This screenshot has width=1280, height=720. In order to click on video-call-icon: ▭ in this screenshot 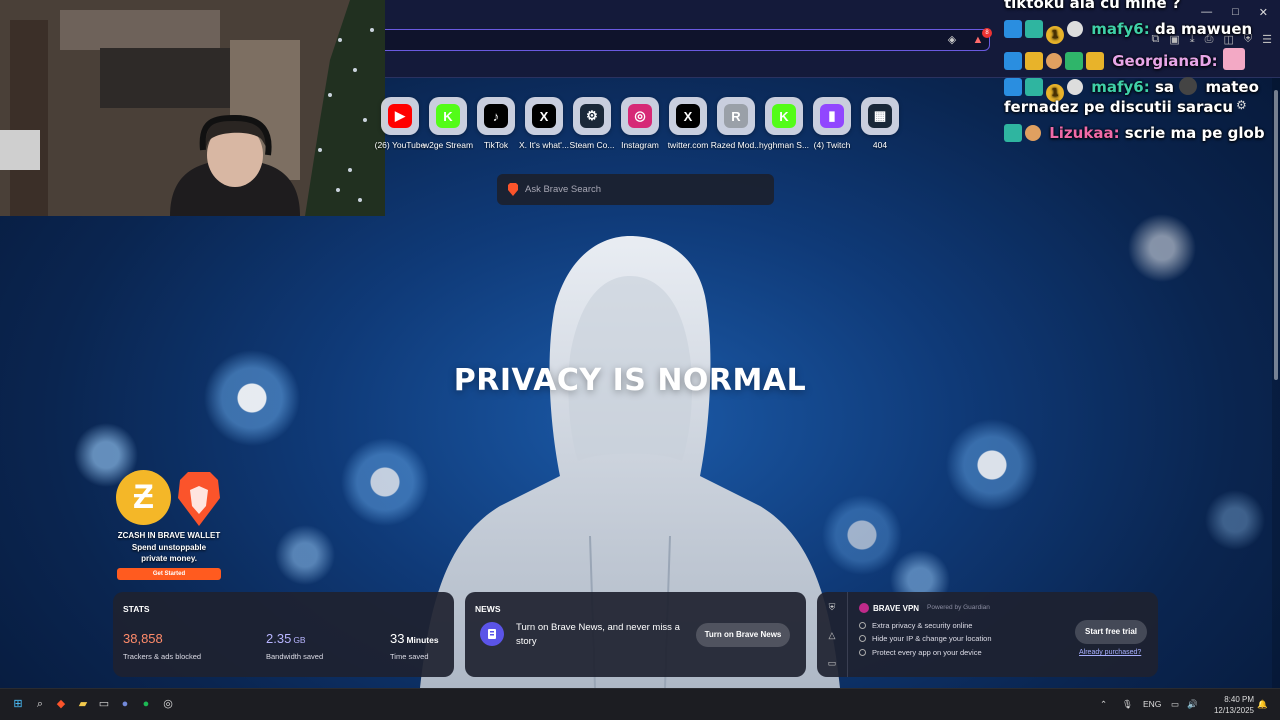, I will do `click(832, 663)`.